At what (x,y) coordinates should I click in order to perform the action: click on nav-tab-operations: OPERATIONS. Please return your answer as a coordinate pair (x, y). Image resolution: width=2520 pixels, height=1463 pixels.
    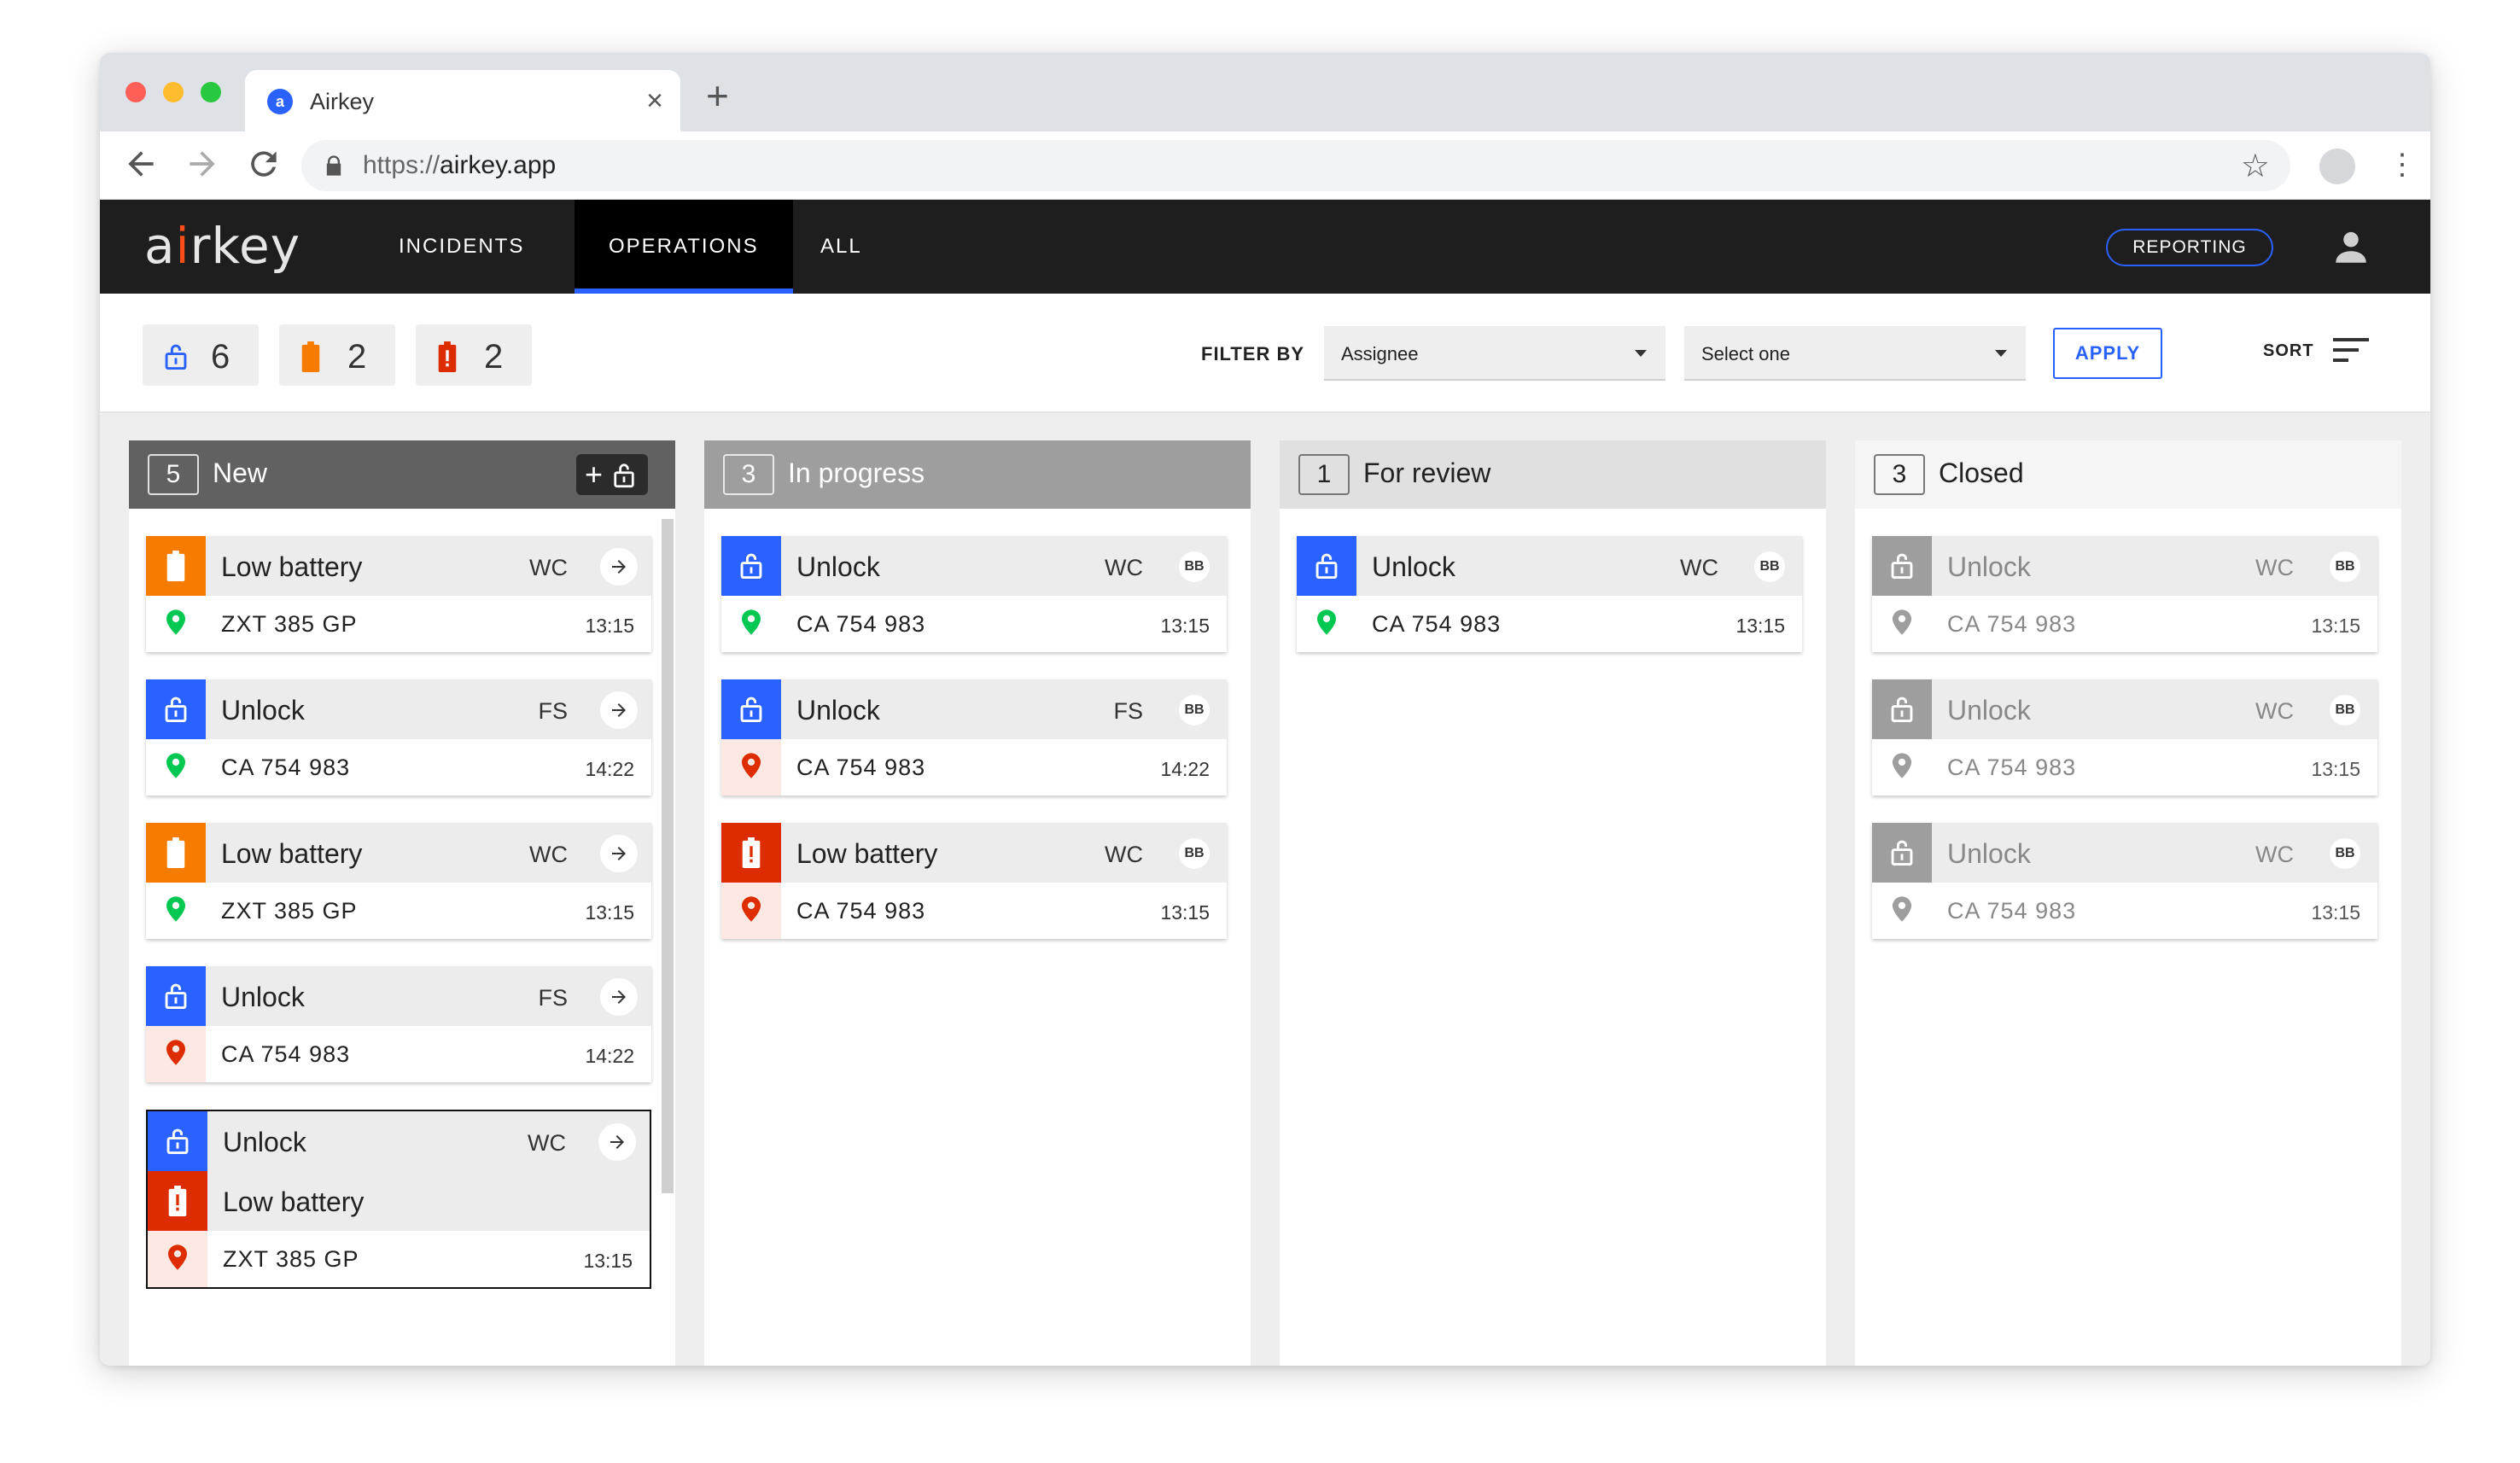
    Looking at the image, I should click on (684, 247).